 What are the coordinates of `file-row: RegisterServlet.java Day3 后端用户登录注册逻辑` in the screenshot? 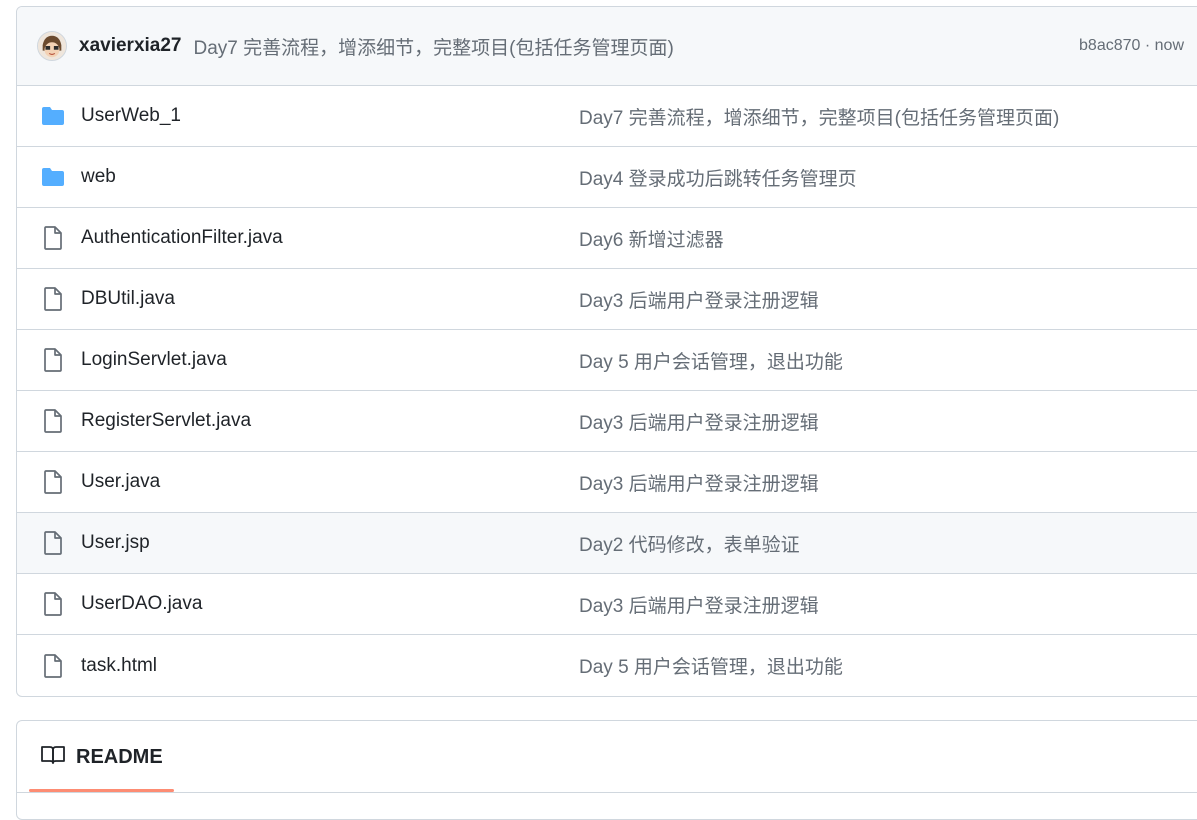 It's located at (607, 421).